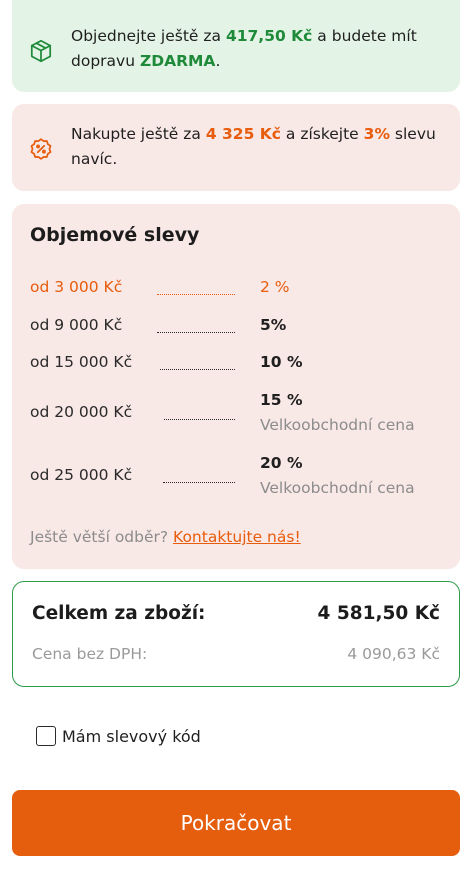 The height and width of the screenshot is (873, 472). What do you see at coordinates (281, 400) in the screenshot?
I see `tier-discount: 15 %` at bounding box center [281, 400].